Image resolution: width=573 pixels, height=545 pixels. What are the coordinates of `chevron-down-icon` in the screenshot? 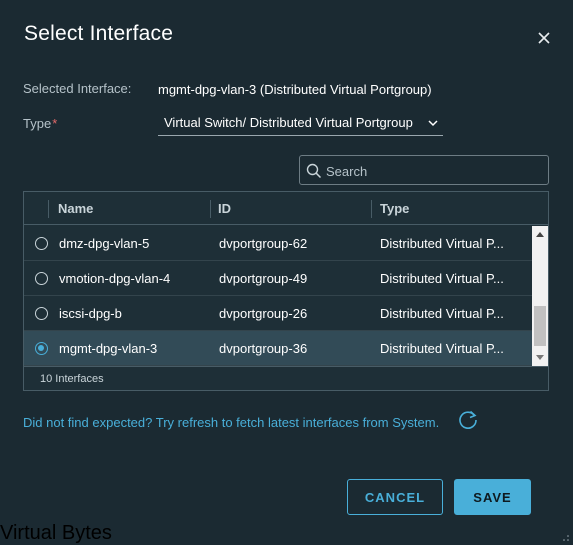 It's located at (433, 123).